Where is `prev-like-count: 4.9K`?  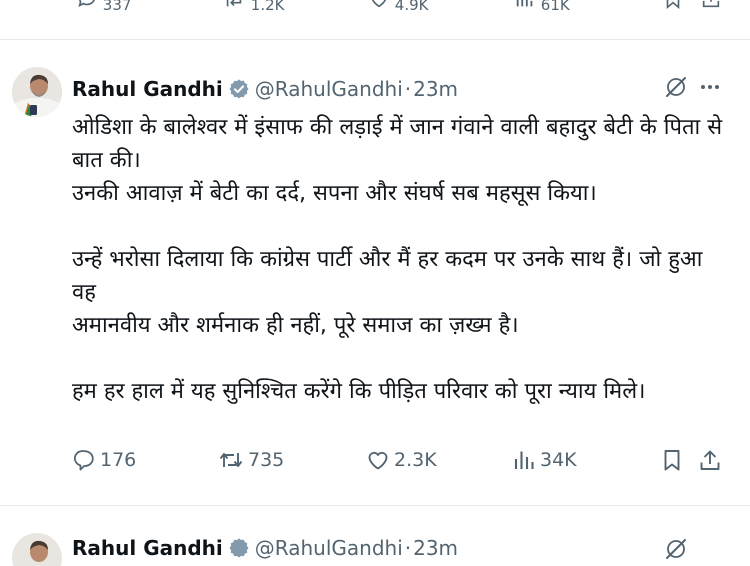 prev-like-count: 4.9K is located at coordinates (411, 7).